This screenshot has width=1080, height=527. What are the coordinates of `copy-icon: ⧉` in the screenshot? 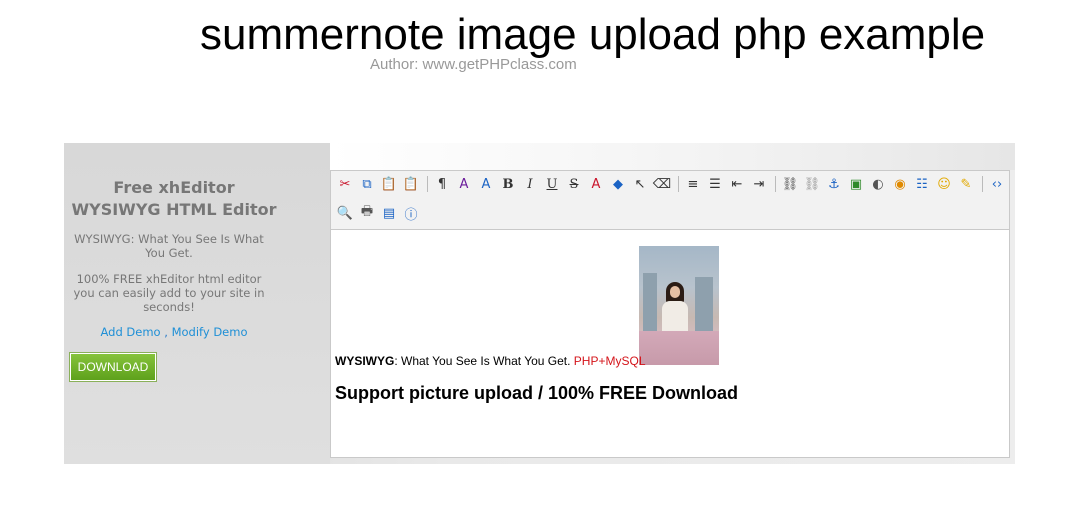 It's located at (367, 184).